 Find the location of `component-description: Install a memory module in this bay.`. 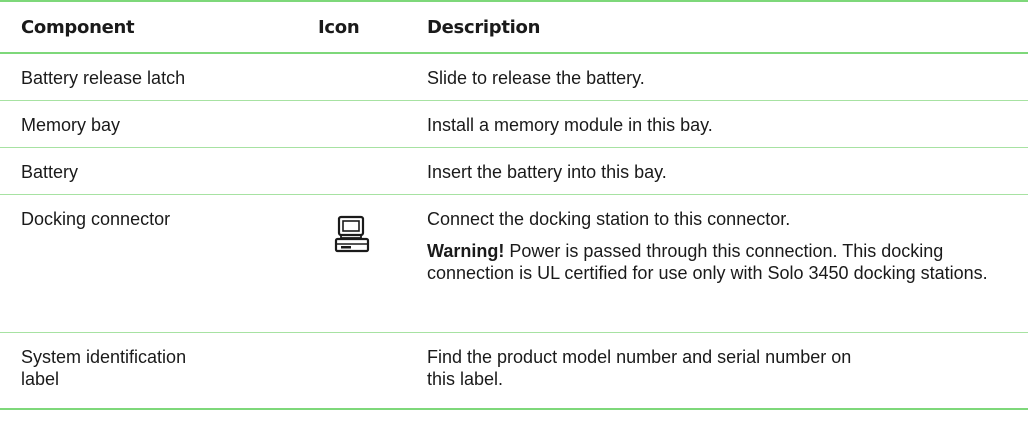

component-description: Install a memory module in this bay. is located at coordinates (570, 125).